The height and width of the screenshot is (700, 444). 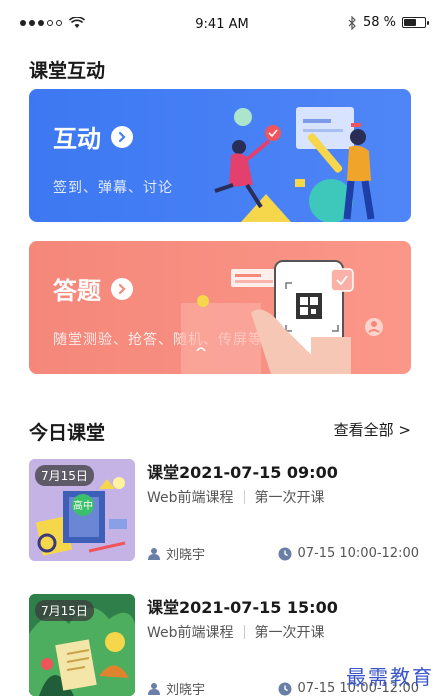 I want to click on course-cover: 7月15日, so click(x=82, y=645).